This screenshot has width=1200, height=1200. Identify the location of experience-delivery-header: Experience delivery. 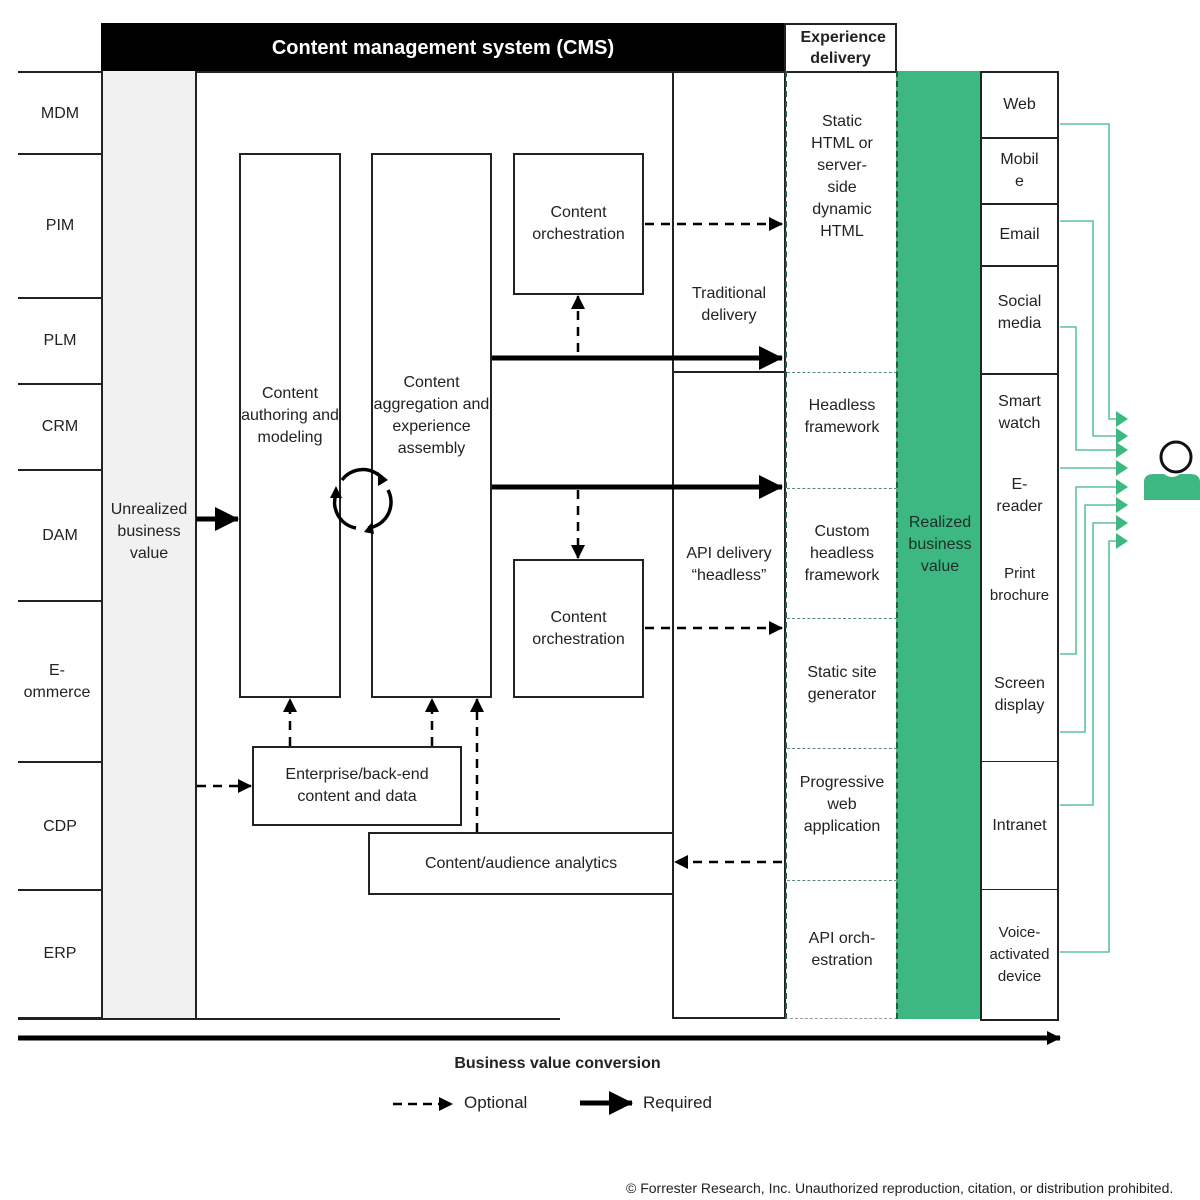
(840, 48).